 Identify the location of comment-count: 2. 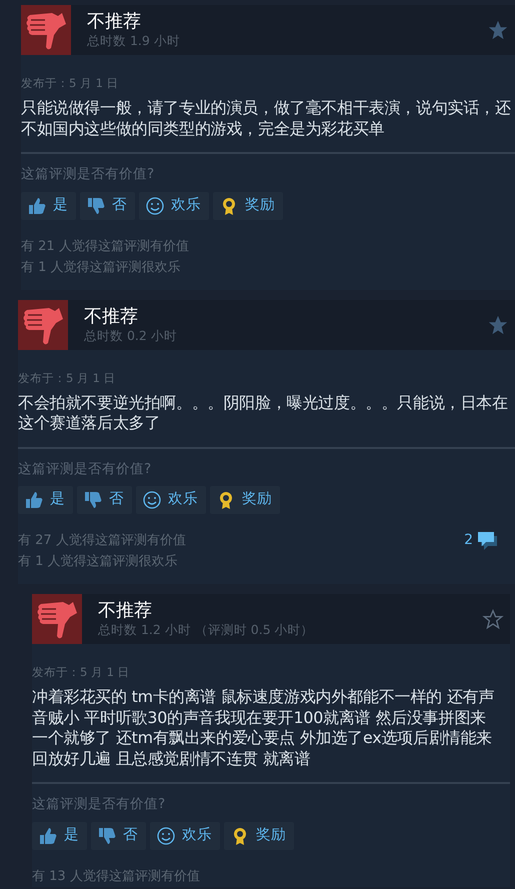
(468, 540).